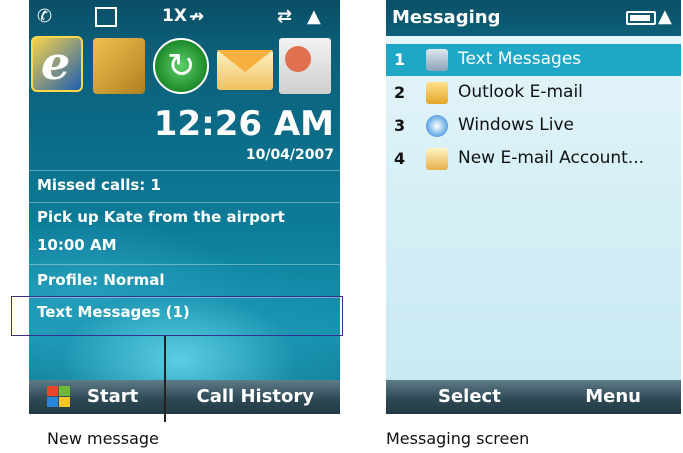  Describe the element at coordinates (174, 16) in the screenshot. I see `1x-icon: 1X` at that location.